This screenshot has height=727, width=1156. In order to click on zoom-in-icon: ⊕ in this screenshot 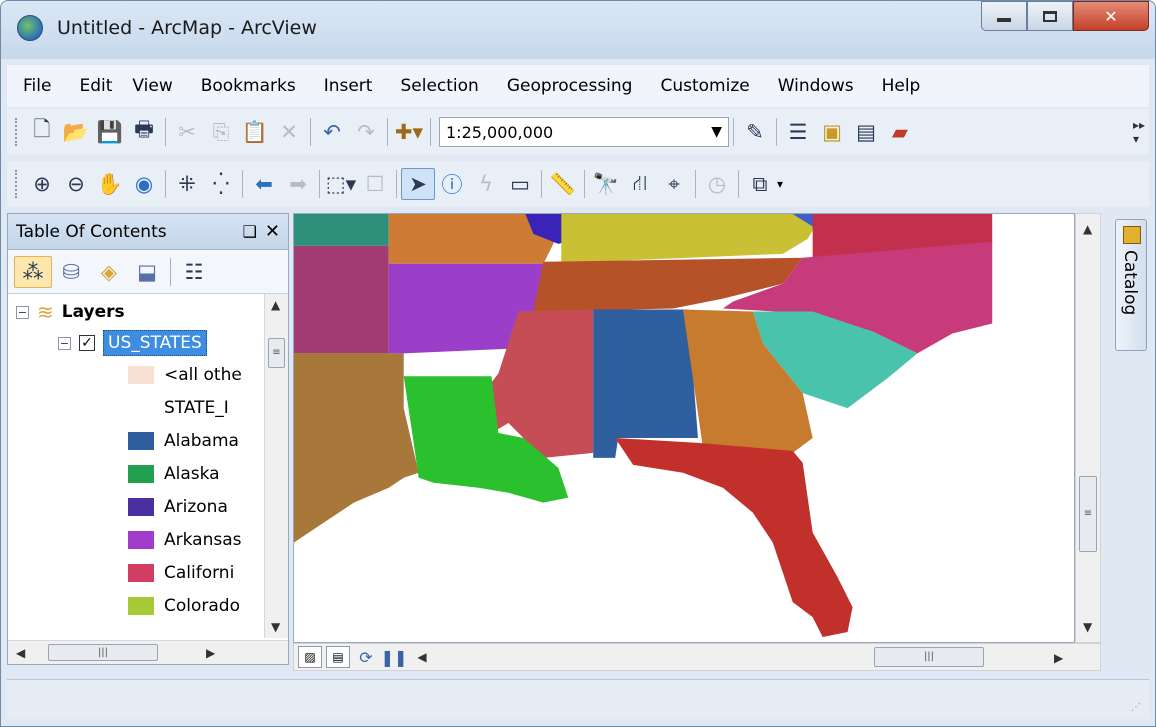, I will do `click(42, 184)`.